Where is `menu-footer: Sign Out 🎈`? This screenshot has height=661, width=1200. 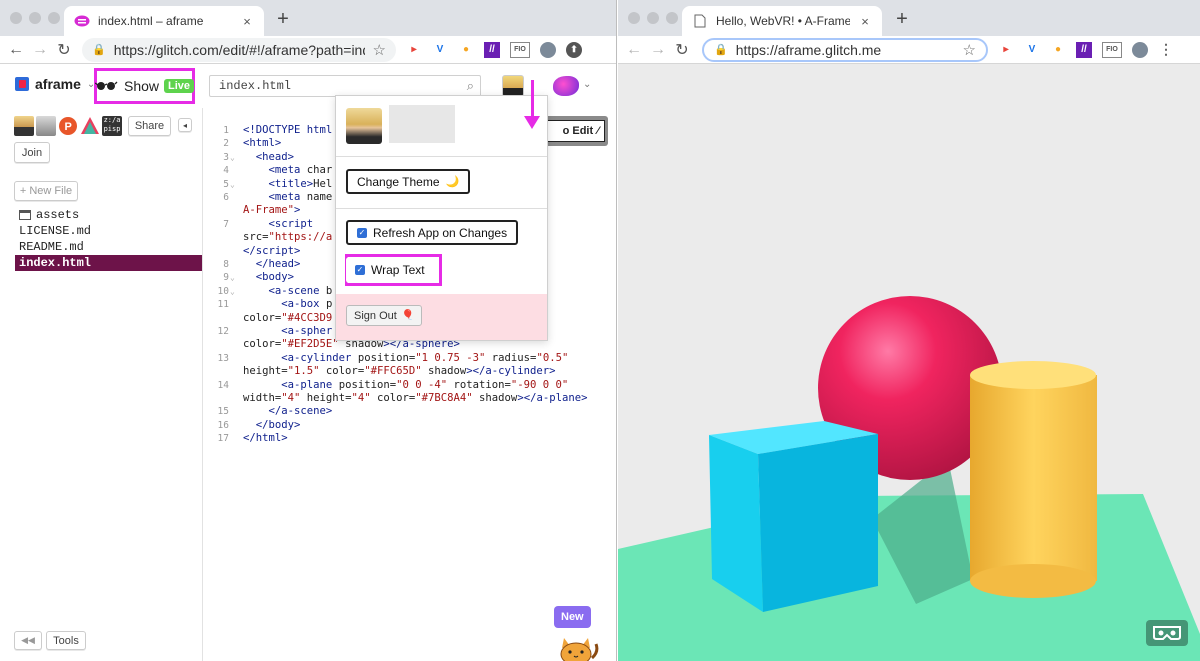 menu-footer: Sign Out 🎈 is located at coordinates (441, 317).